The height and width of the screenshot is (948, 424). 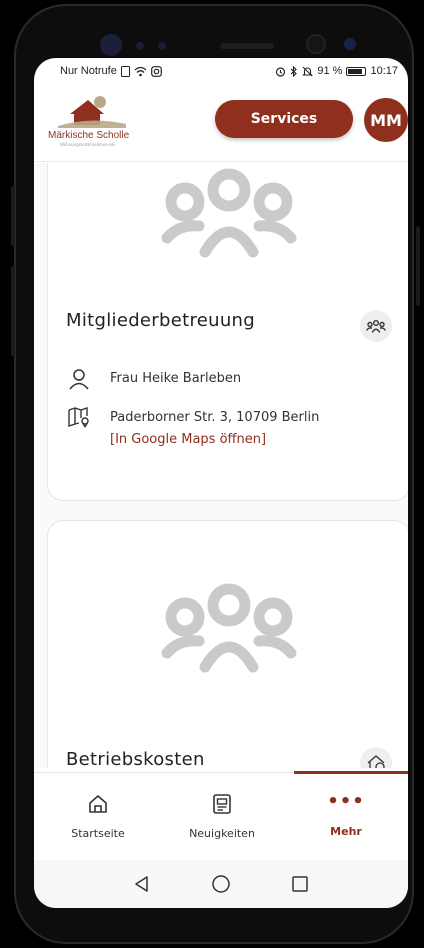 I want to click on nav-item-mehr: ••• Mehr, so click(x=346, y=817).